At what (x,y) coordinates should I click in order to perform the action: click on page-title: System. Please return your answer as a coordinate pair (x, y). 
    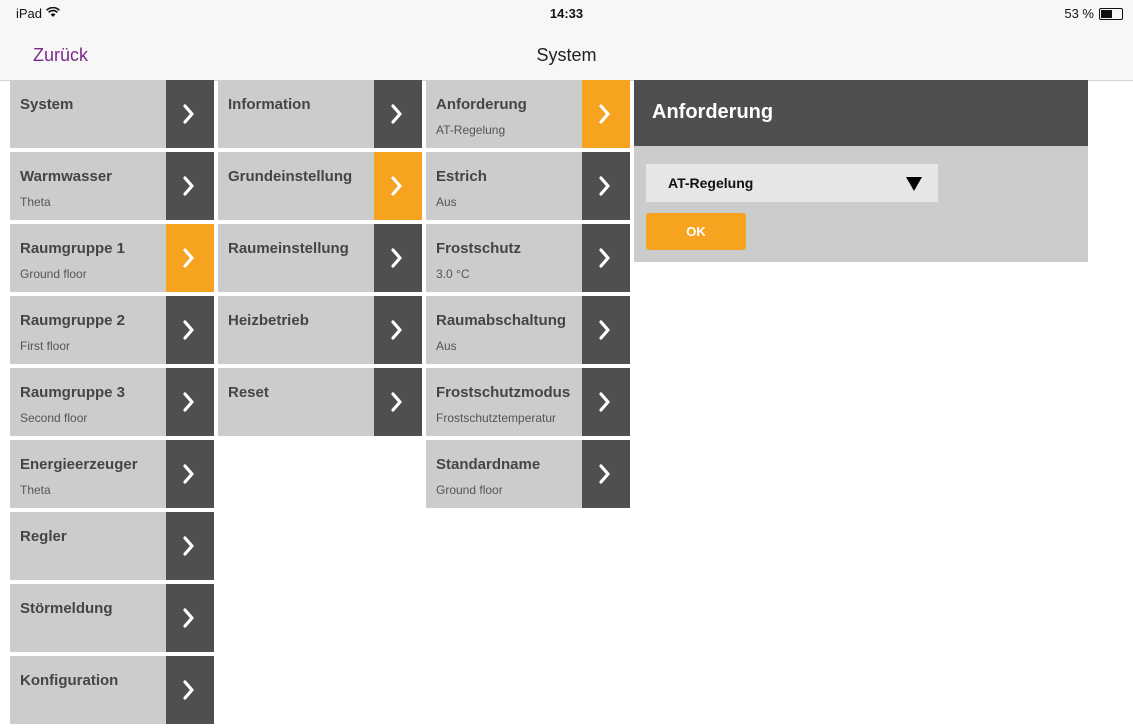
    Looking at the image, I should click on (566, 55).